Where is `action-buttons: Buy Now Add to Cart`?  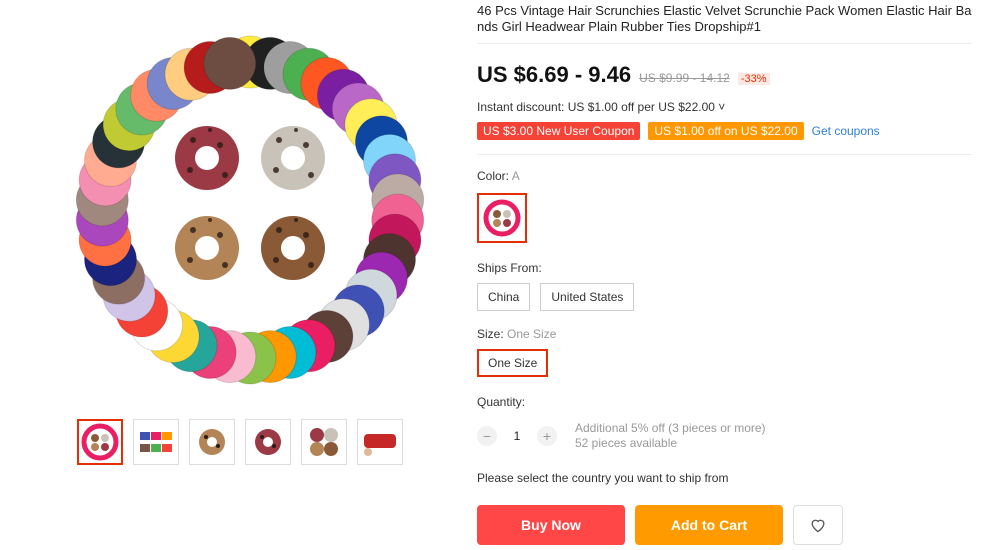
action-buttons: Buy Now Add to Cart is located at coordinates (727, 525).